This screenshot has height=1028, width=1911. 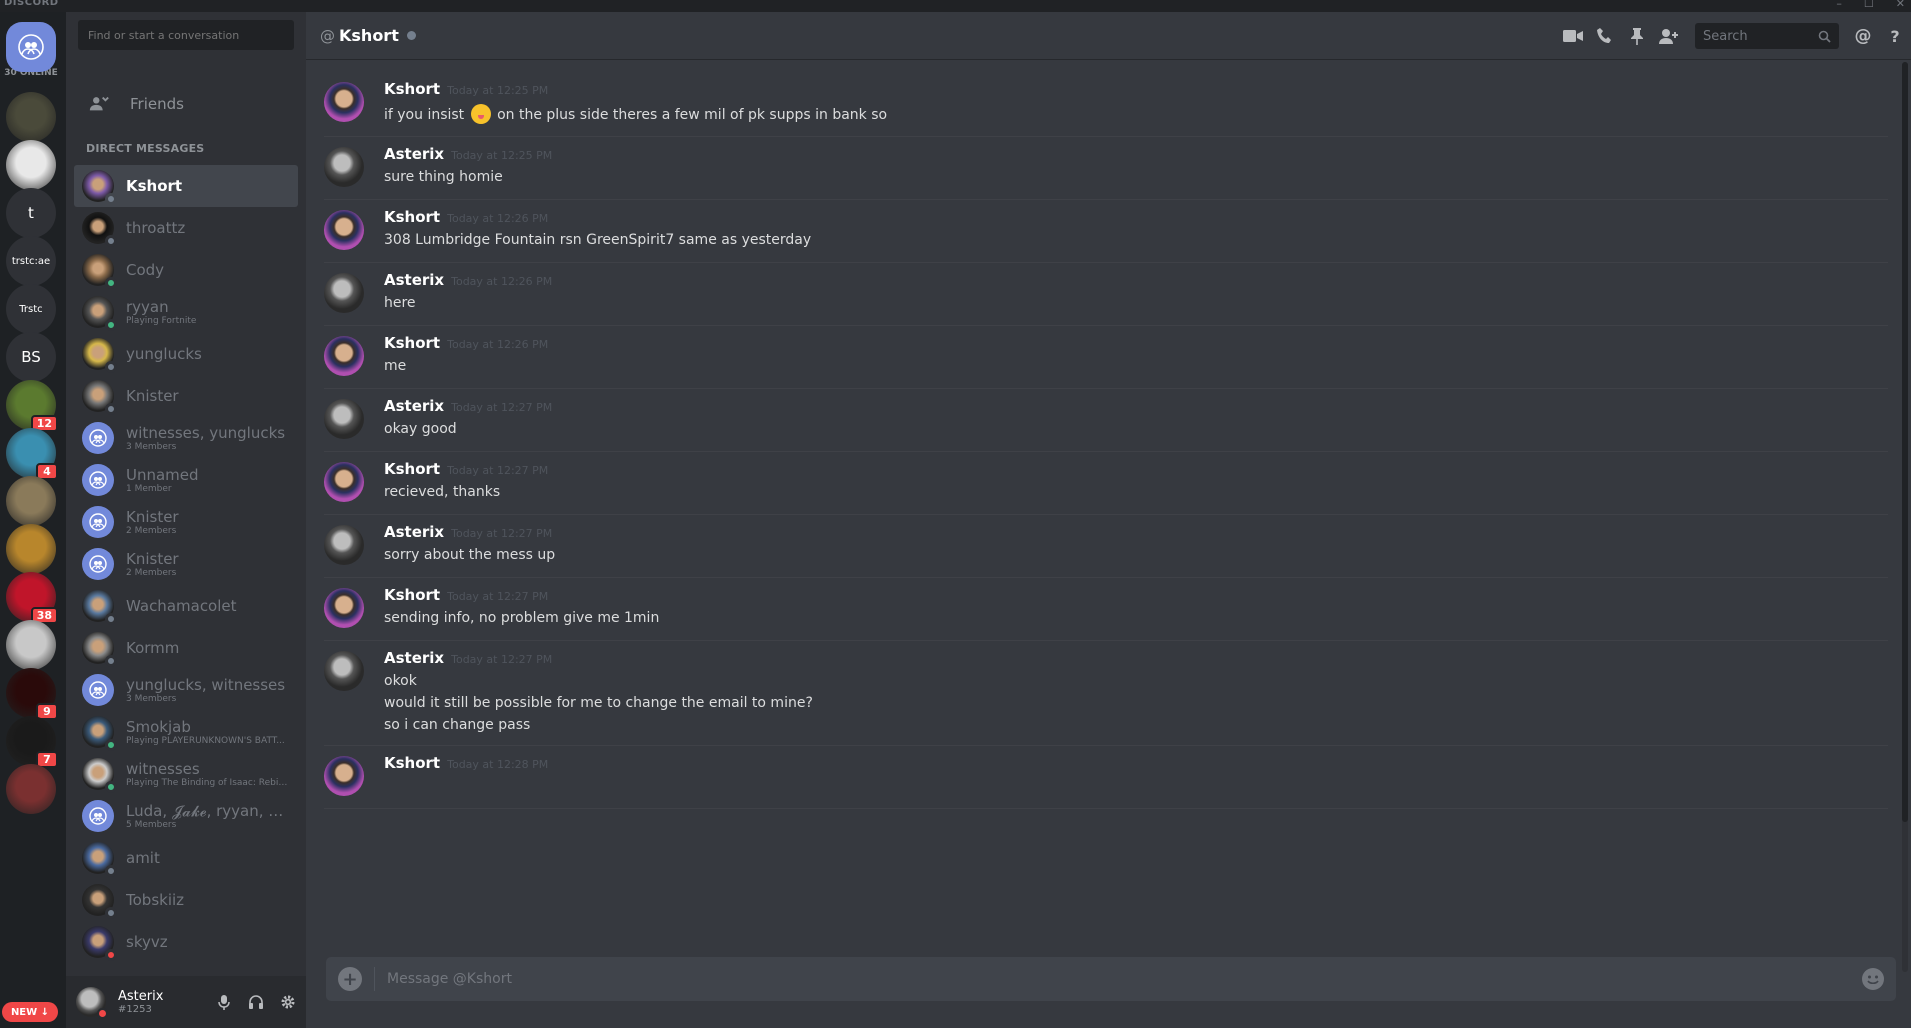 I want to click on dm-item: Kshort, so click(x=186, y=186).